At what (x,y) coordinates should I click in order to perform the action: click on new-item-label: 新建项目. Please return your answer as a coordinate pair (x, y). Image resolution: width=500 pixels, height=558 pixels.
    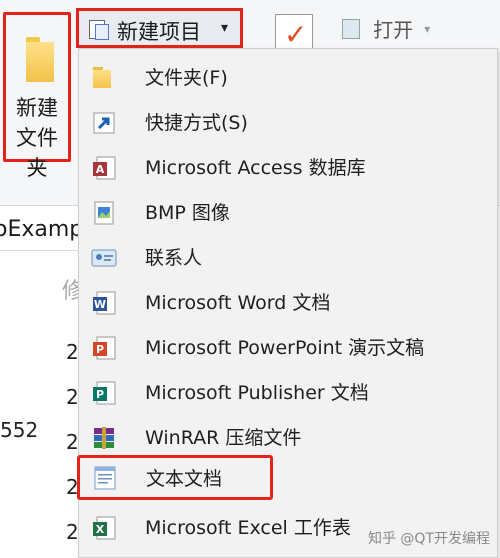
    Looking at the image, I should click on (159, 32).